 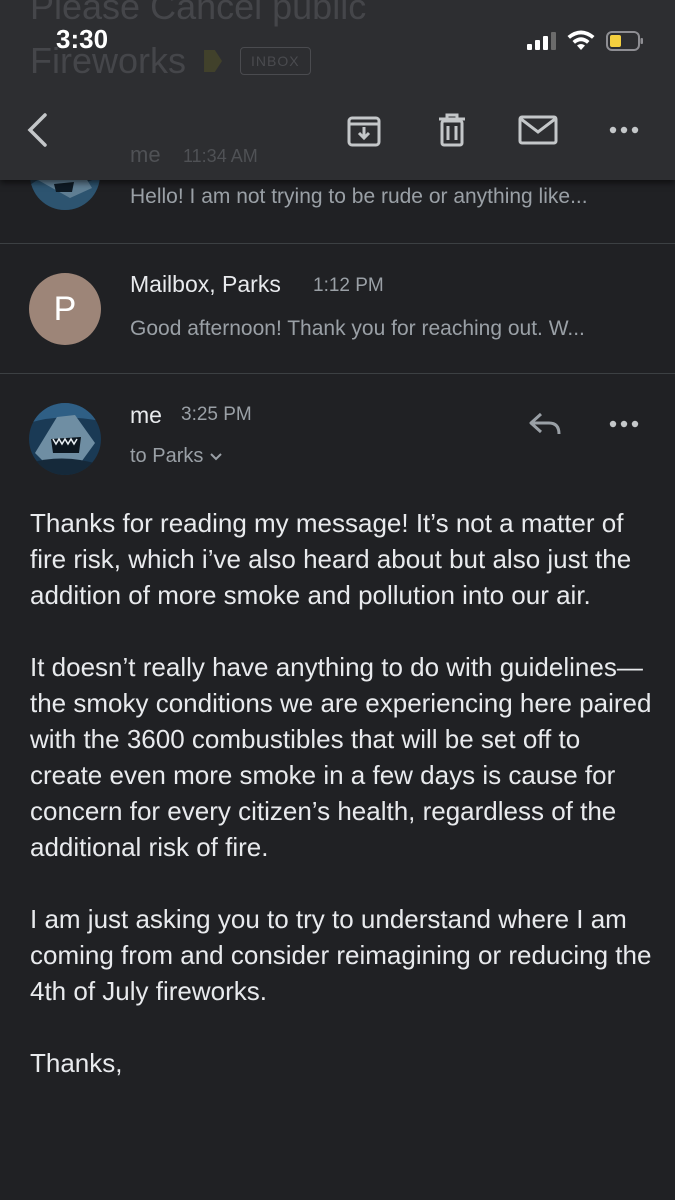 I want to click on wifi-icon, so click(x=581, y=40).